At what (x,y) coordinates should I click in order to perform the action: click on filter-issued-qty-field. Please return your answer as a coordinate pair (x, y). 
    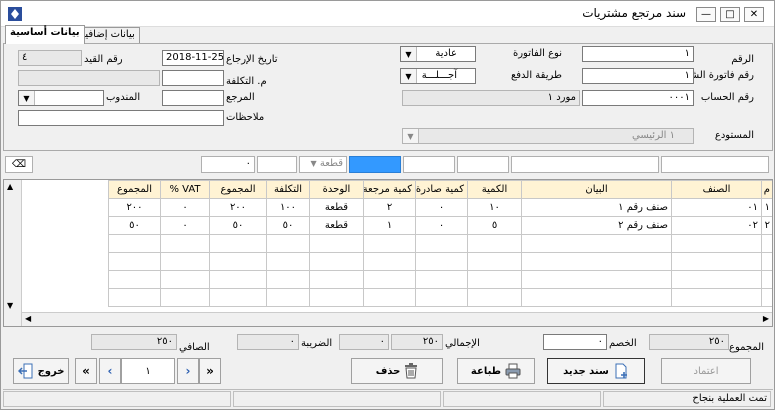
    Looking at the image, I should click on (429, 164).